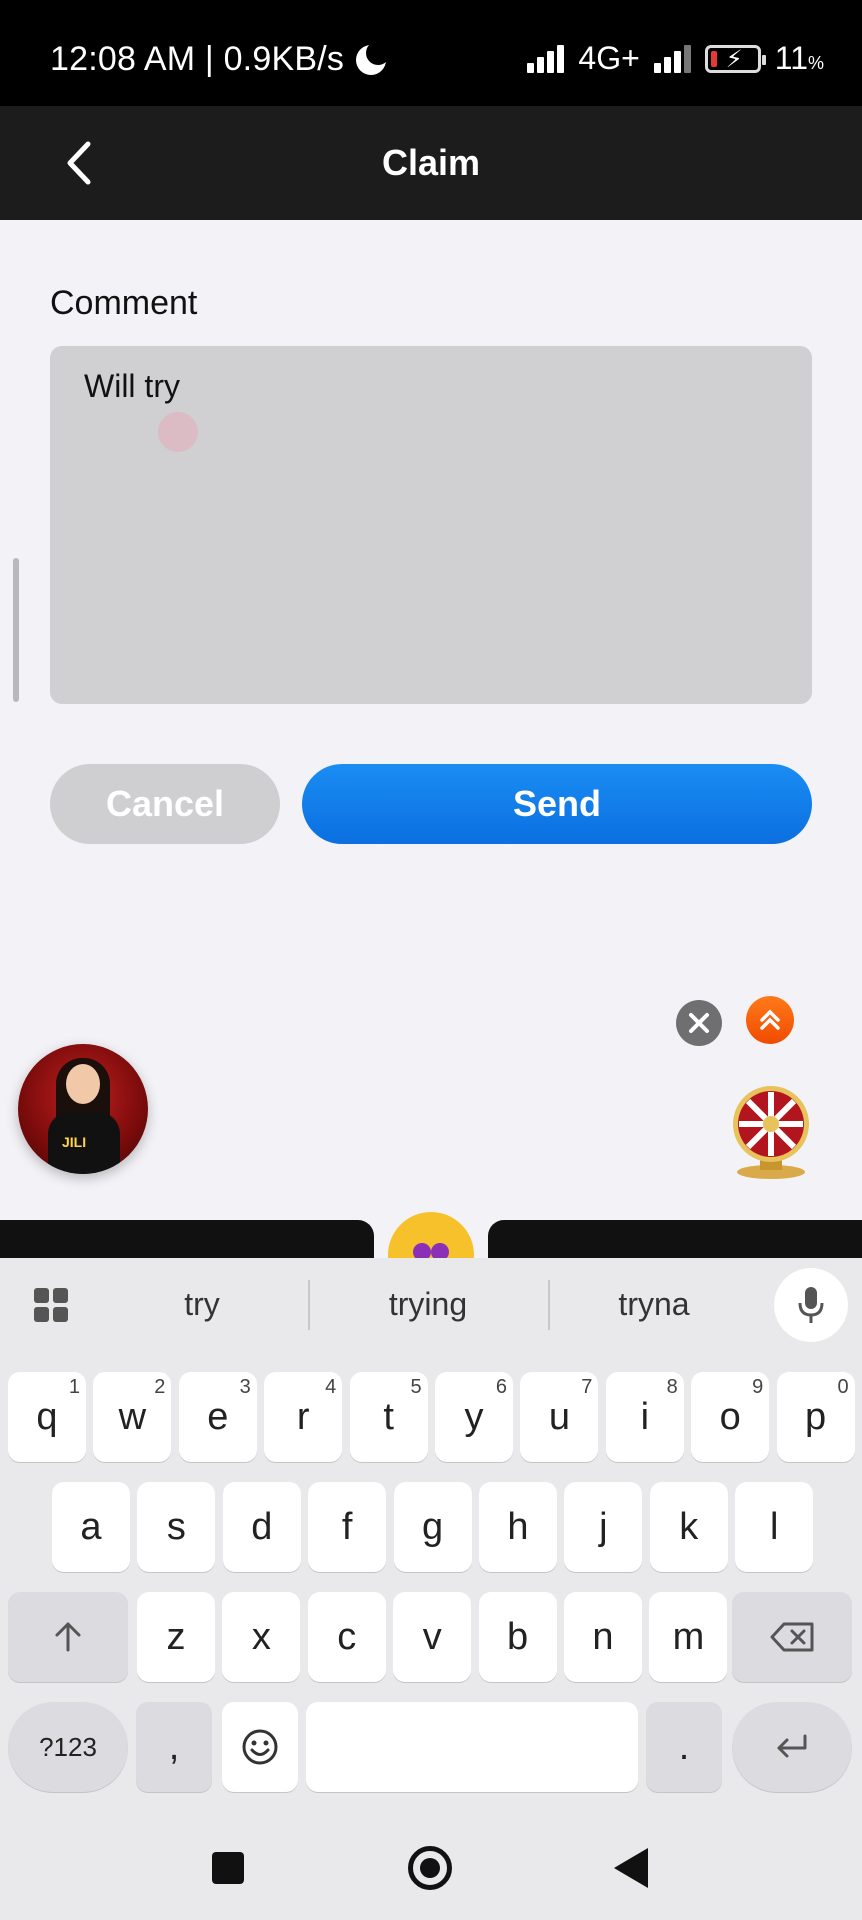 The width and height of the screenshot is (862, 1920). Describe the element at coordinates (644, 1417) in the screenshot. I see `key-i: i8` at that location.